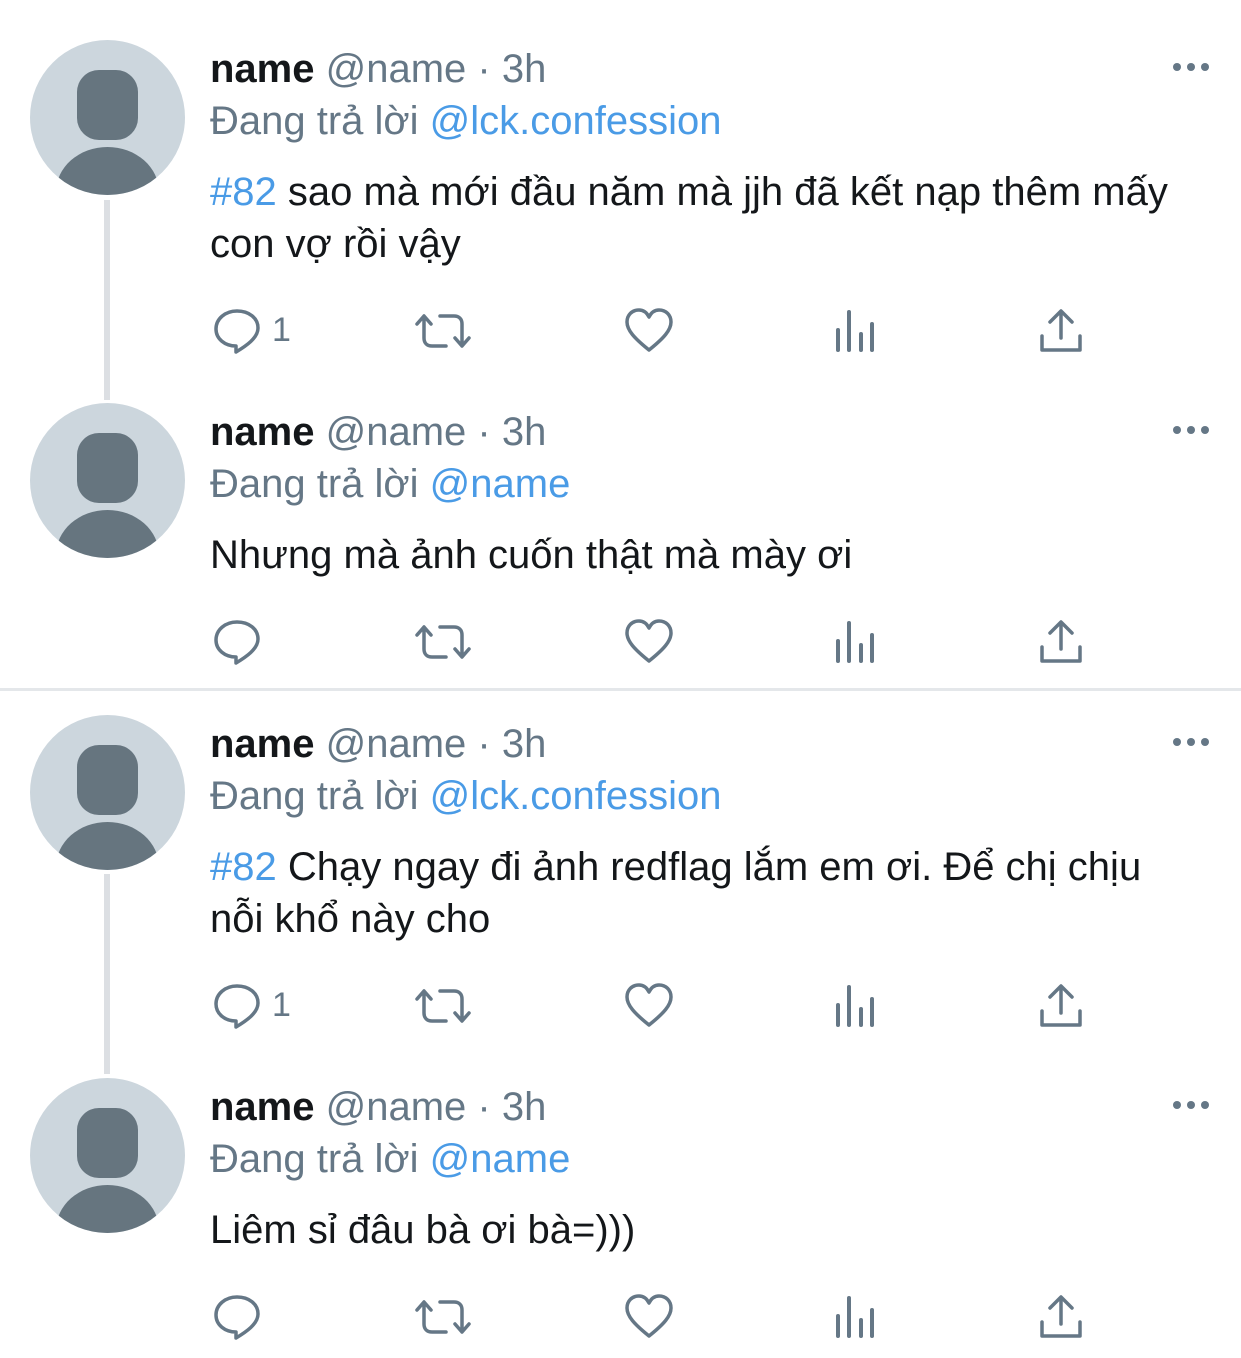 This screenshot has width=1241, height=1358. What do you see at coordinates (423, 1230) in the screenshot?
I see `tweet-body: Liêm sỉ đâu bà ơi bà=)))` at bounding box center [423, 1230].